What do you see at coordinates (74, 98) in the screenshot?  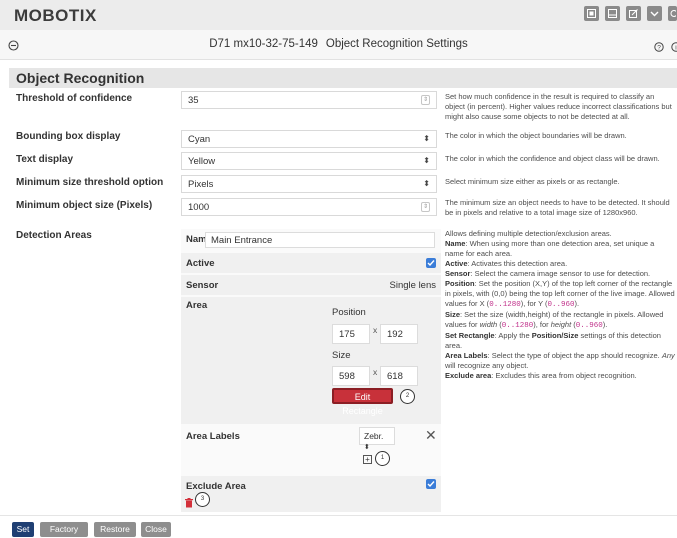 I see `threshold-label: Threshold of confidence` at bounding box center [74, 98].